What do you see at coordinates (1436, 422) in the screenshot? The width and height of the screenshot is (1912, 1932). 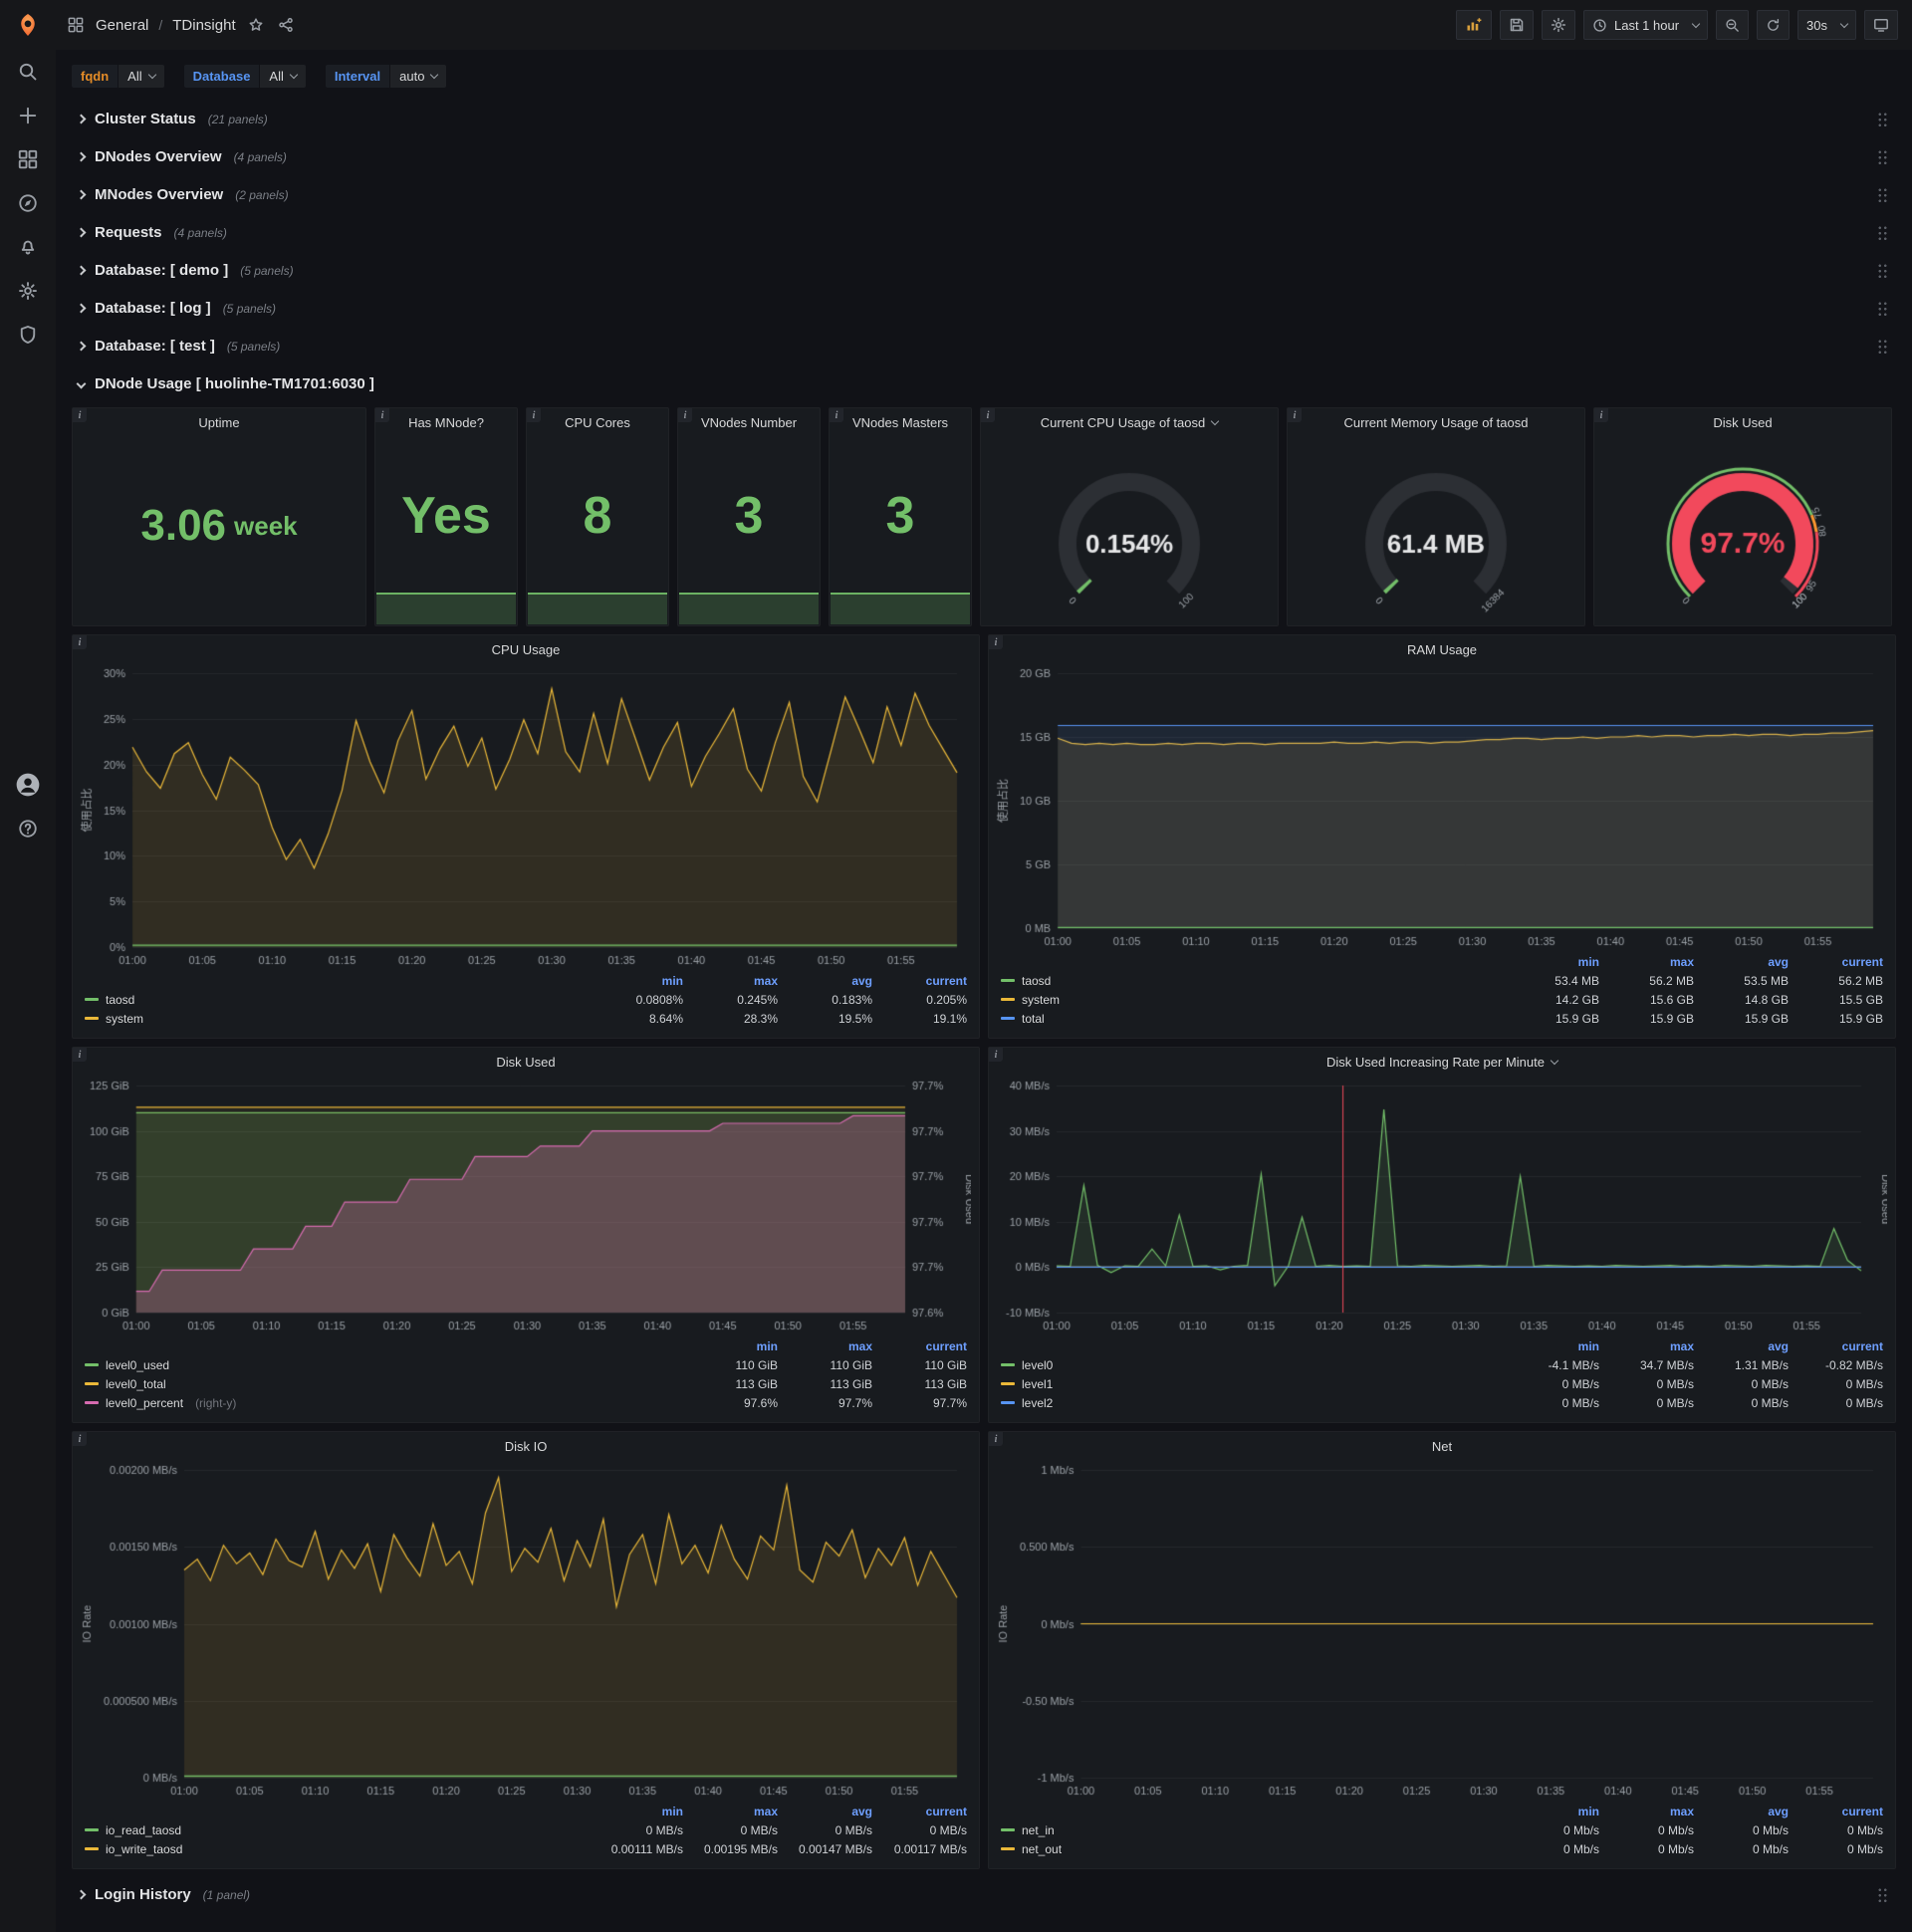 I see `panel-title: Current Memory Usage of taosd` at bounding box center [1436, 422].